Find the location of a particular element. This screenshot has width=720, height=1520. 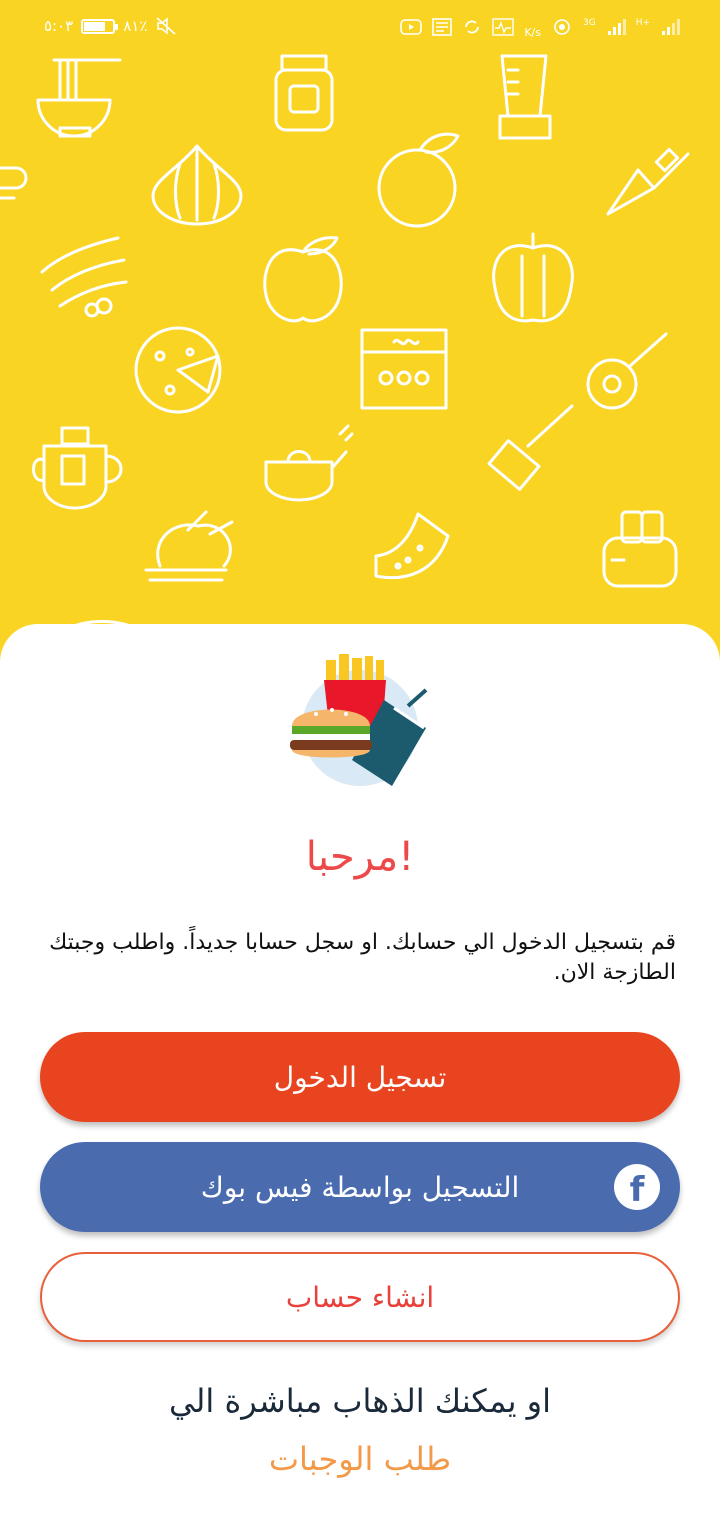

frying-pan-icon is located at coordinates (627, 371).